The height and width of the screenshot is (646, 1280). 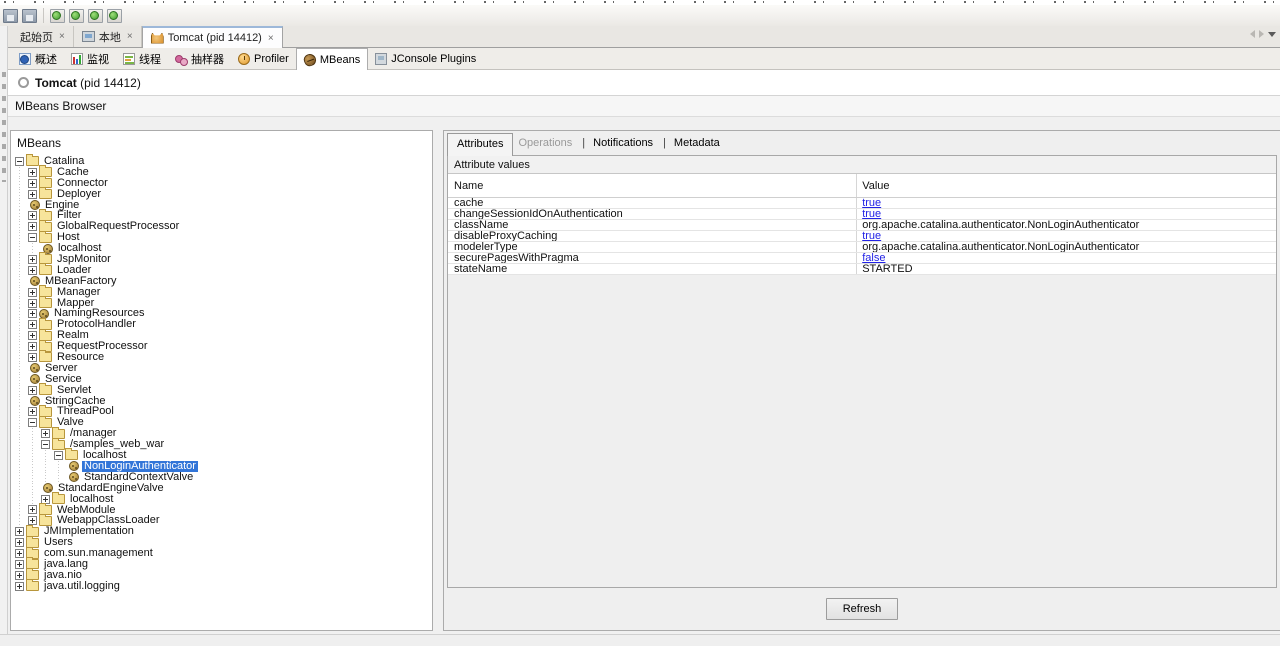 I want to click on tree-node-java.util.logging: java.util.logging, so click(x=221, y=585).